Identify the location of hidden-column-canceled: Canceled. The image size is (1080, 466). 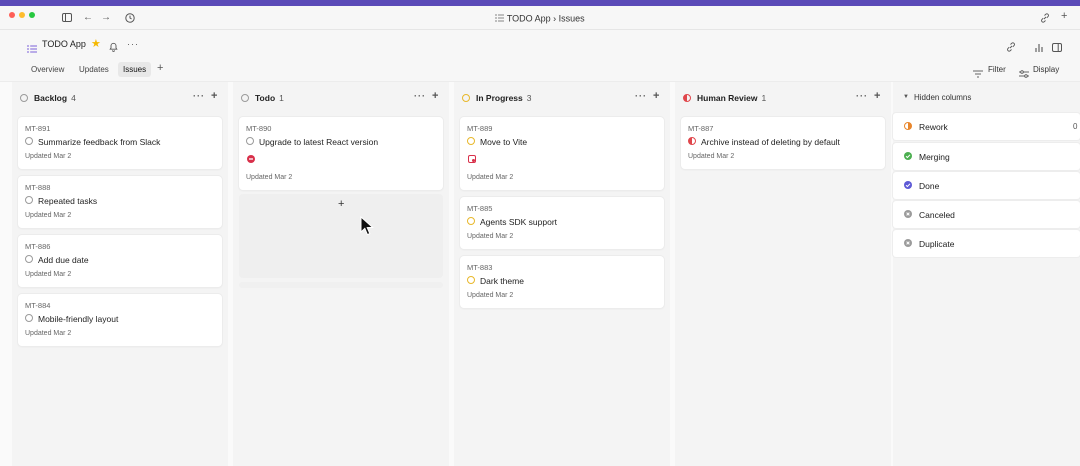
(986, 214).